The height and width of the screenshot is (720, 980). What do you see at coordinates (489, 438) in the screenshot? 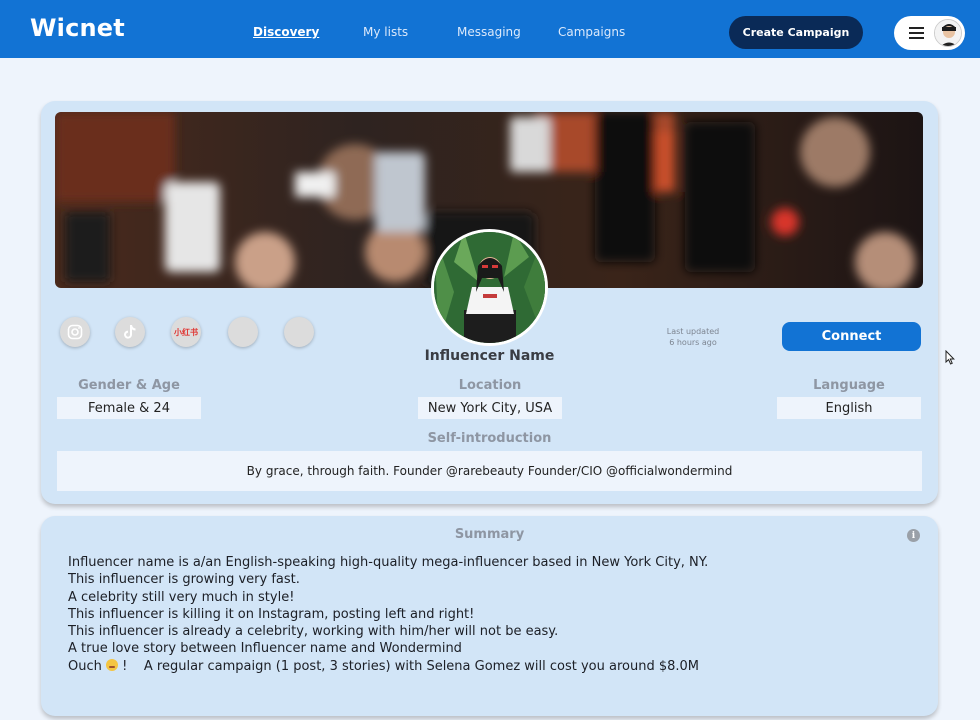
I see `self-intro-label: Self-introduction` at bounding box center [489, 438].